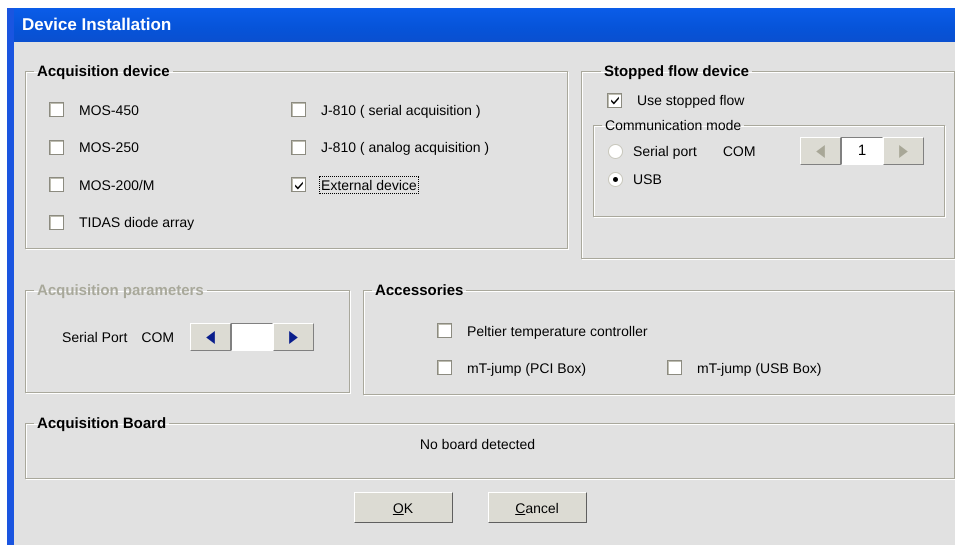 This screenshot has width=955, height=545. What do you see at coordinates (120, 290) in the screenshot?
I see `group-title: Acquisition parameters` at bounding box center [120, 290].